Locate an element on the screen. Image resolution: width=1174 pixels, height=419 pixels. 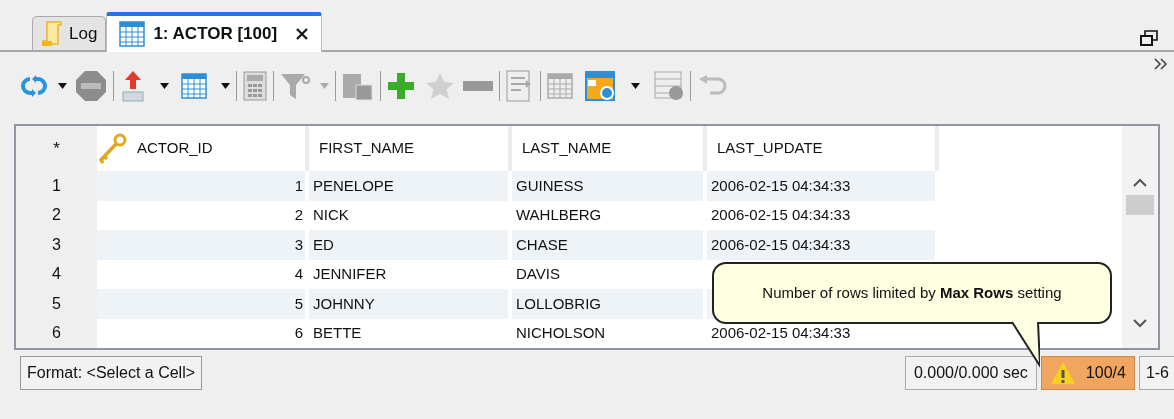
close-icon is located at coordinates (302, 34).